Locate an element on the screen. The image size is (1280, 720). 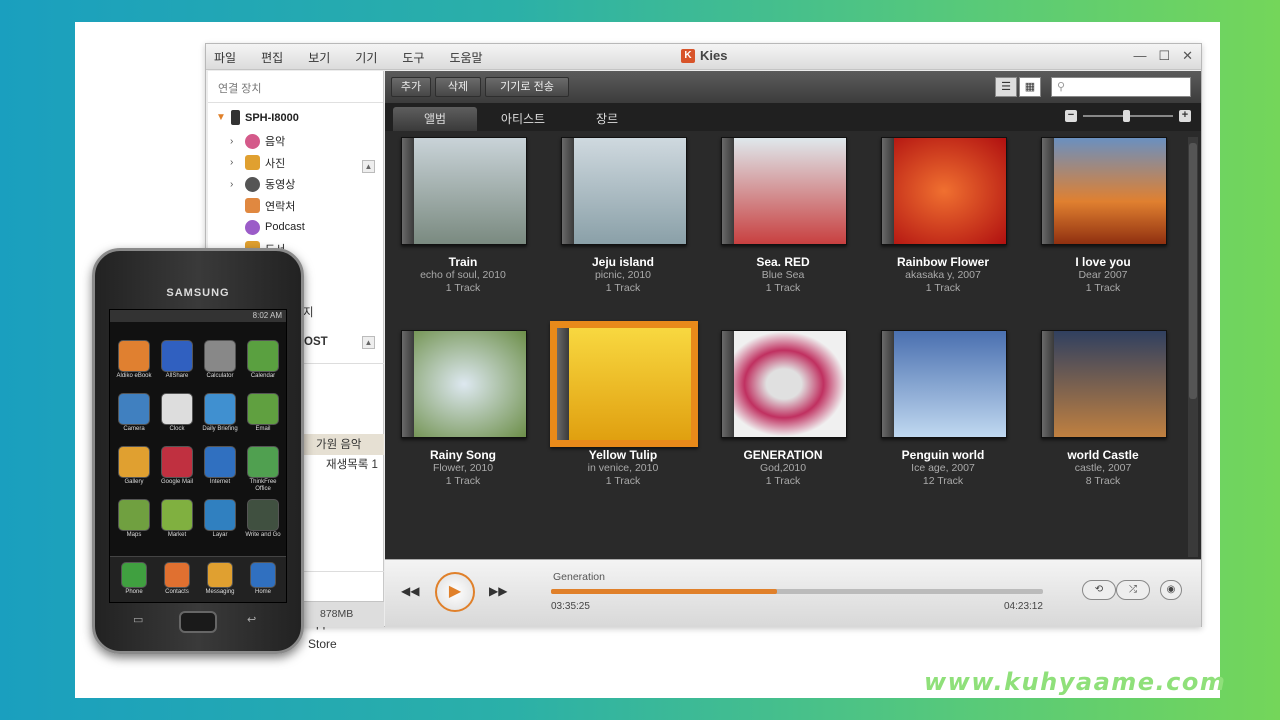
app-label: Contacts is located at coordinates (177, 592).